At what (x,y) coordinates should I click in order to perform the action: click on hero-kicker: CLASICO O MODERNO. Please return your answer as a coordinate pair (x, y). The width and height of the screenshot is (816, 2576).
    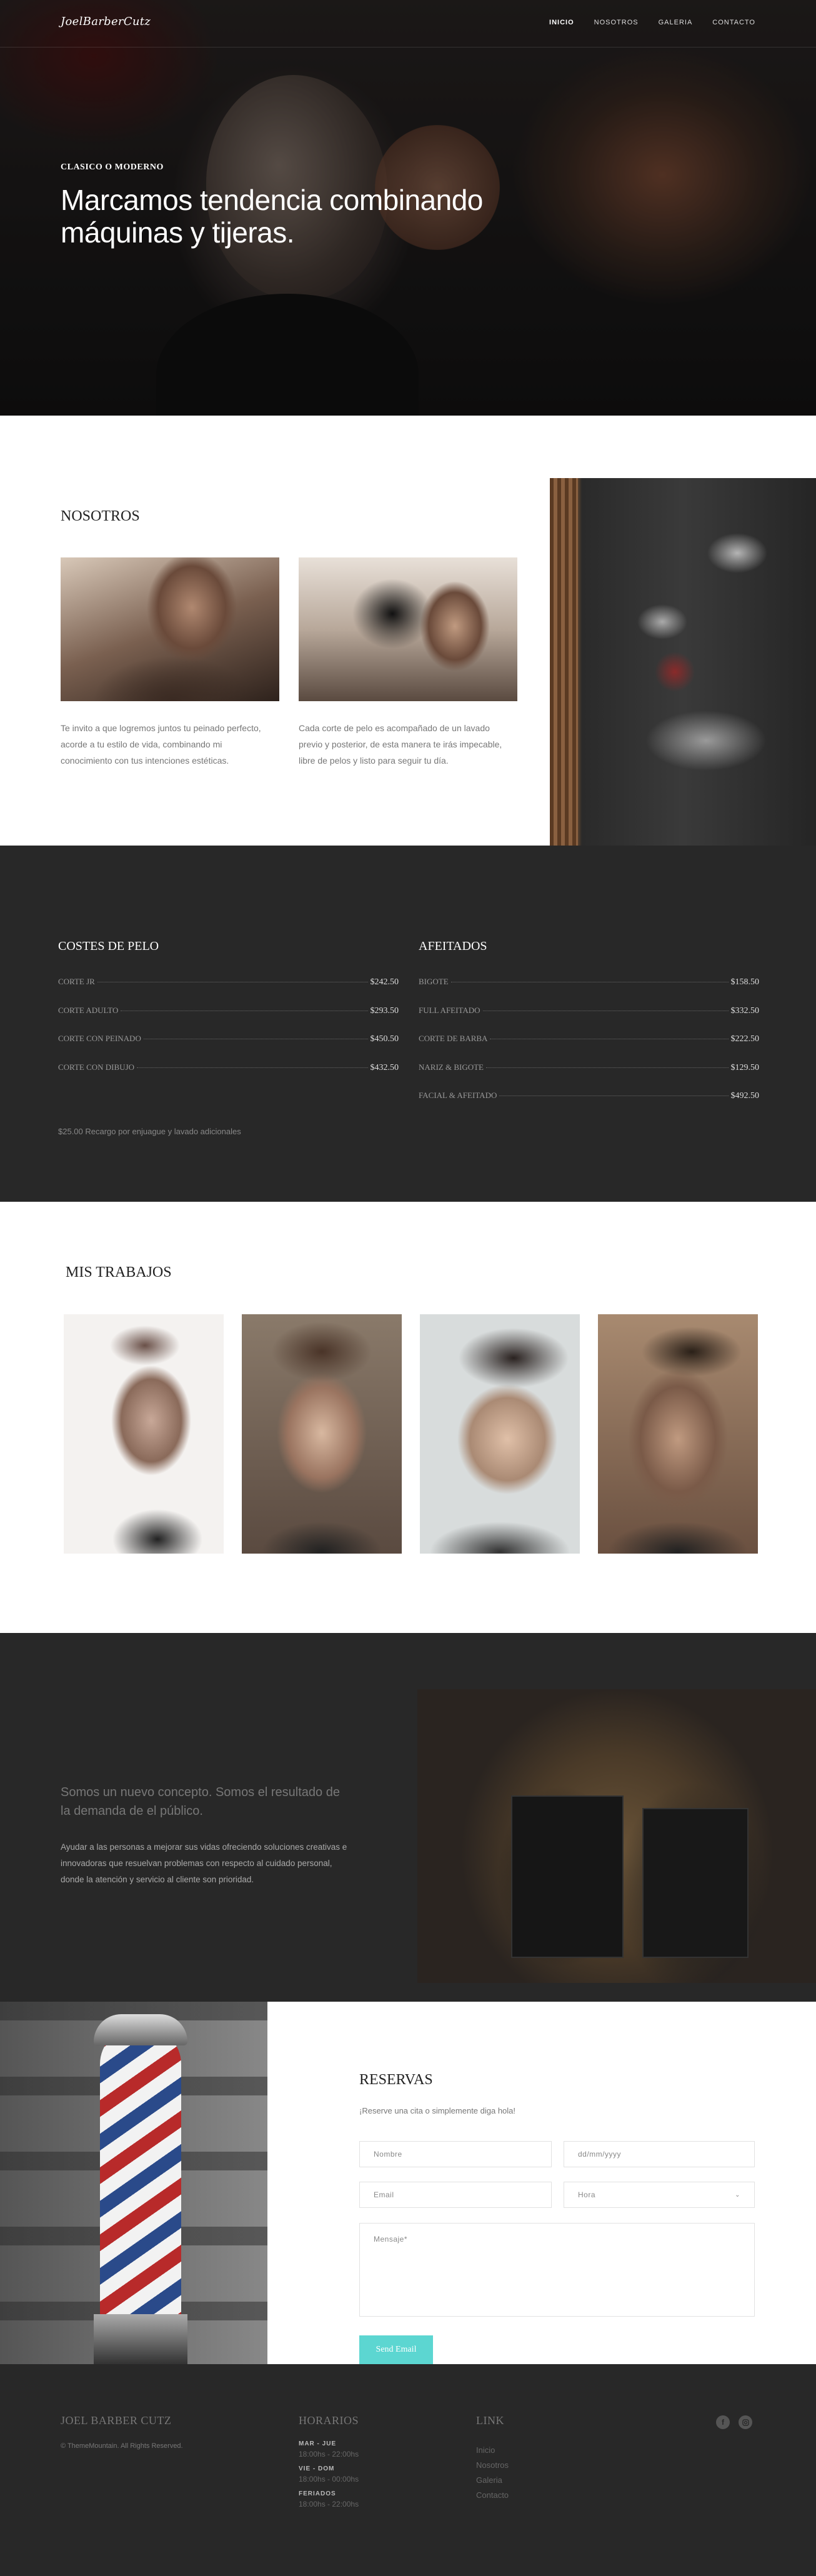
    Looking at the image, I should click on (112, 167).